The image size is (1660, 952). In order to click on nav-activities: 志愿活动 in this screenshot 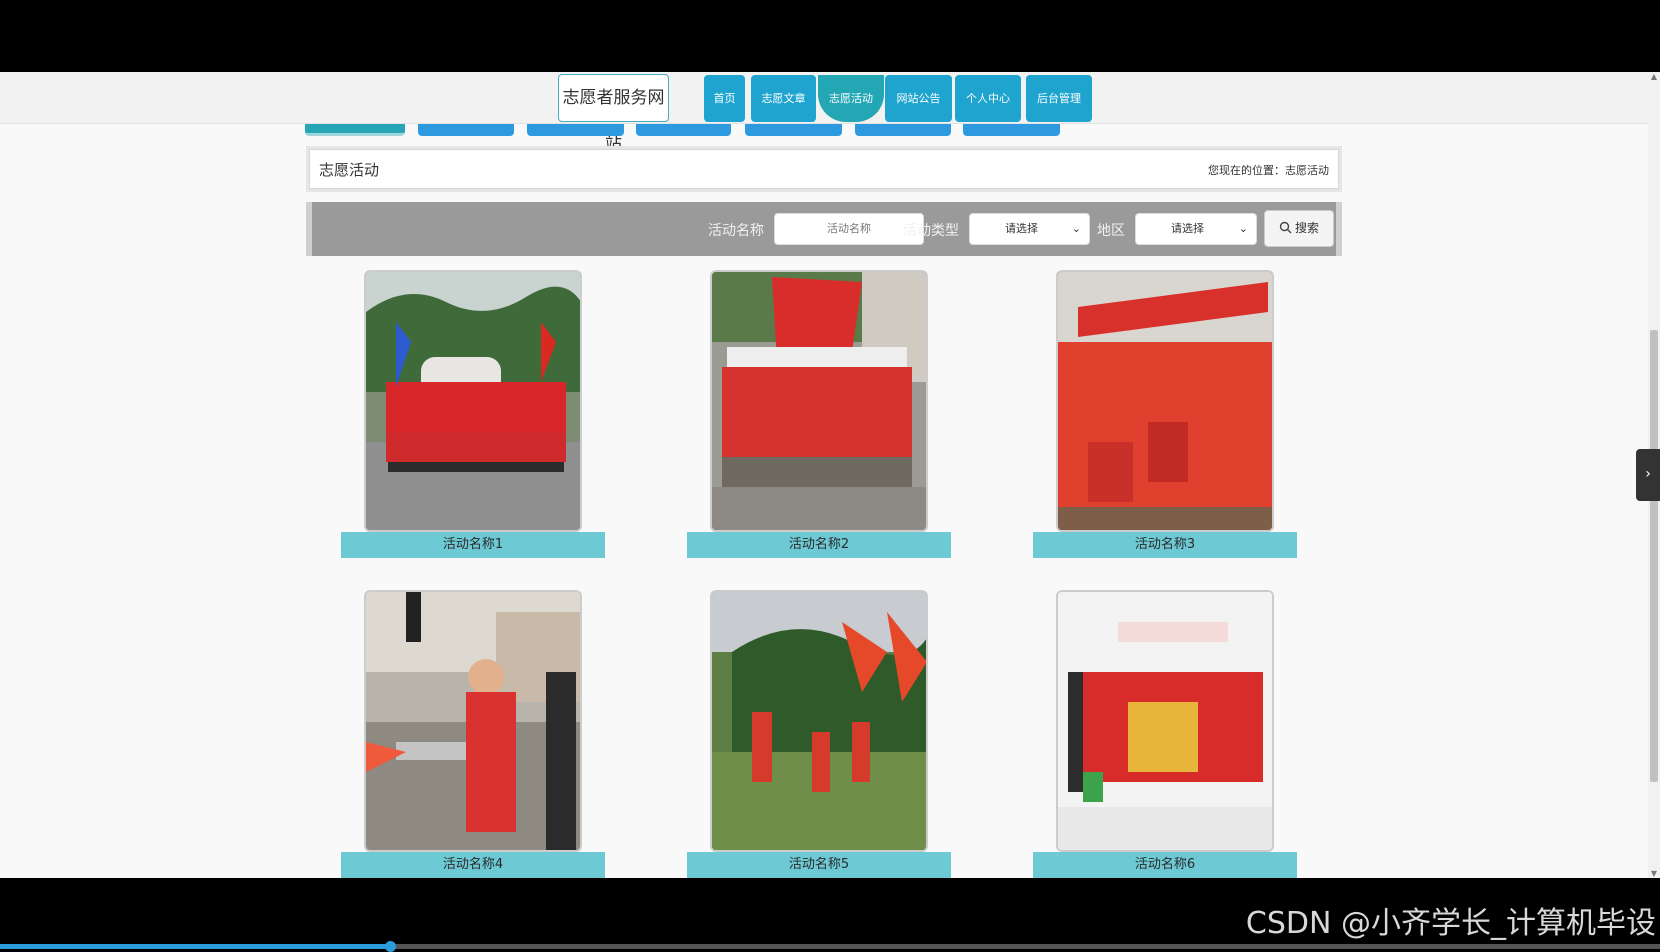, I will do `click(851, 98)`.